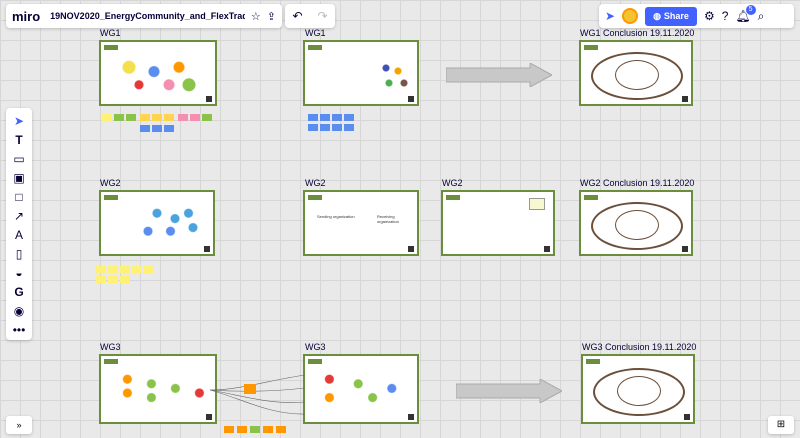 This screenshot has height=438, width=800. I want to click on frame-label-wg2b: WG2, so click(315, 183).